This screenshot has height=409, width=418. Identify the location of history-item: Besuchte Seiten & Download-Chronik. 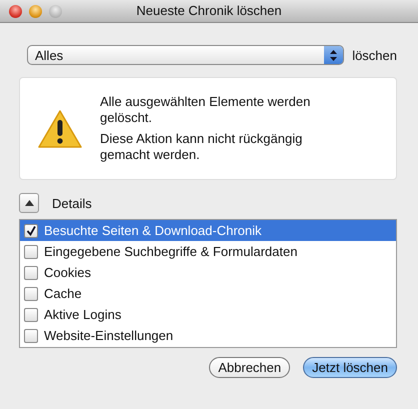
(208, 230).